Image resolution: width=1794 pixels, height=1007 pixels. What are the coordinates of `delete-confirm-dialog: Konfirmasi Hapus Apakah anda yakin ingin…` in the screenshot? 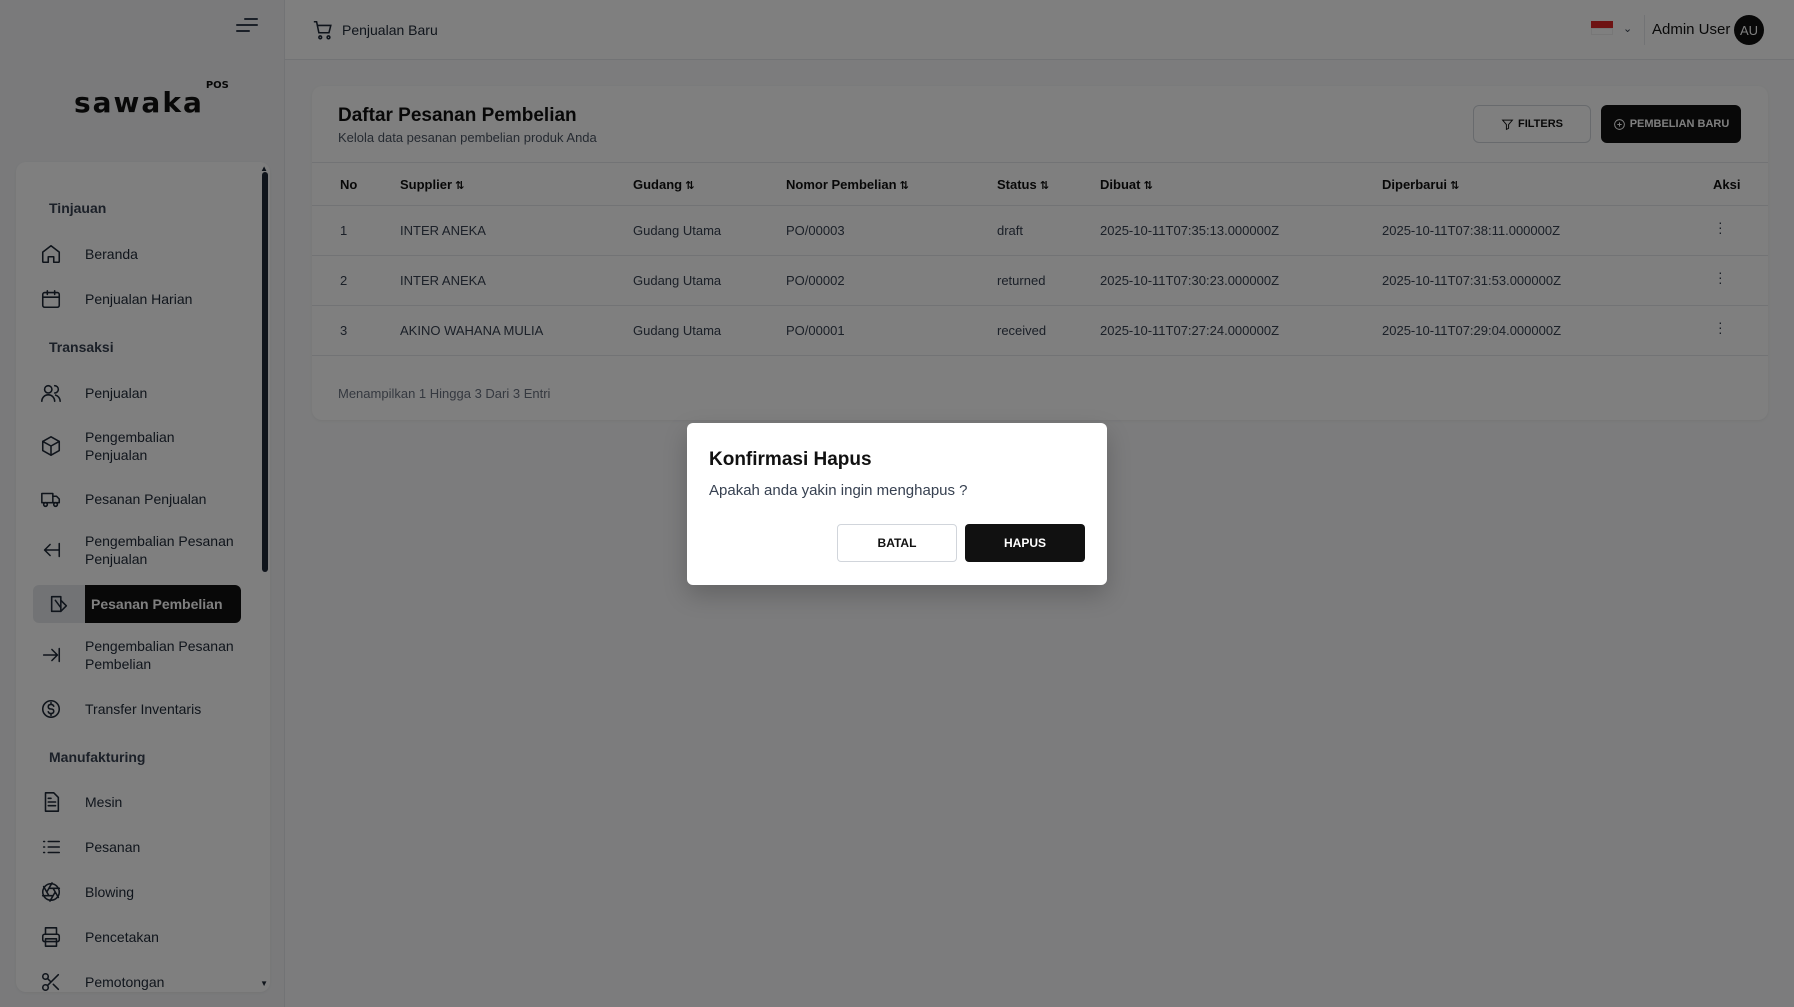 It's located at (897, 504).